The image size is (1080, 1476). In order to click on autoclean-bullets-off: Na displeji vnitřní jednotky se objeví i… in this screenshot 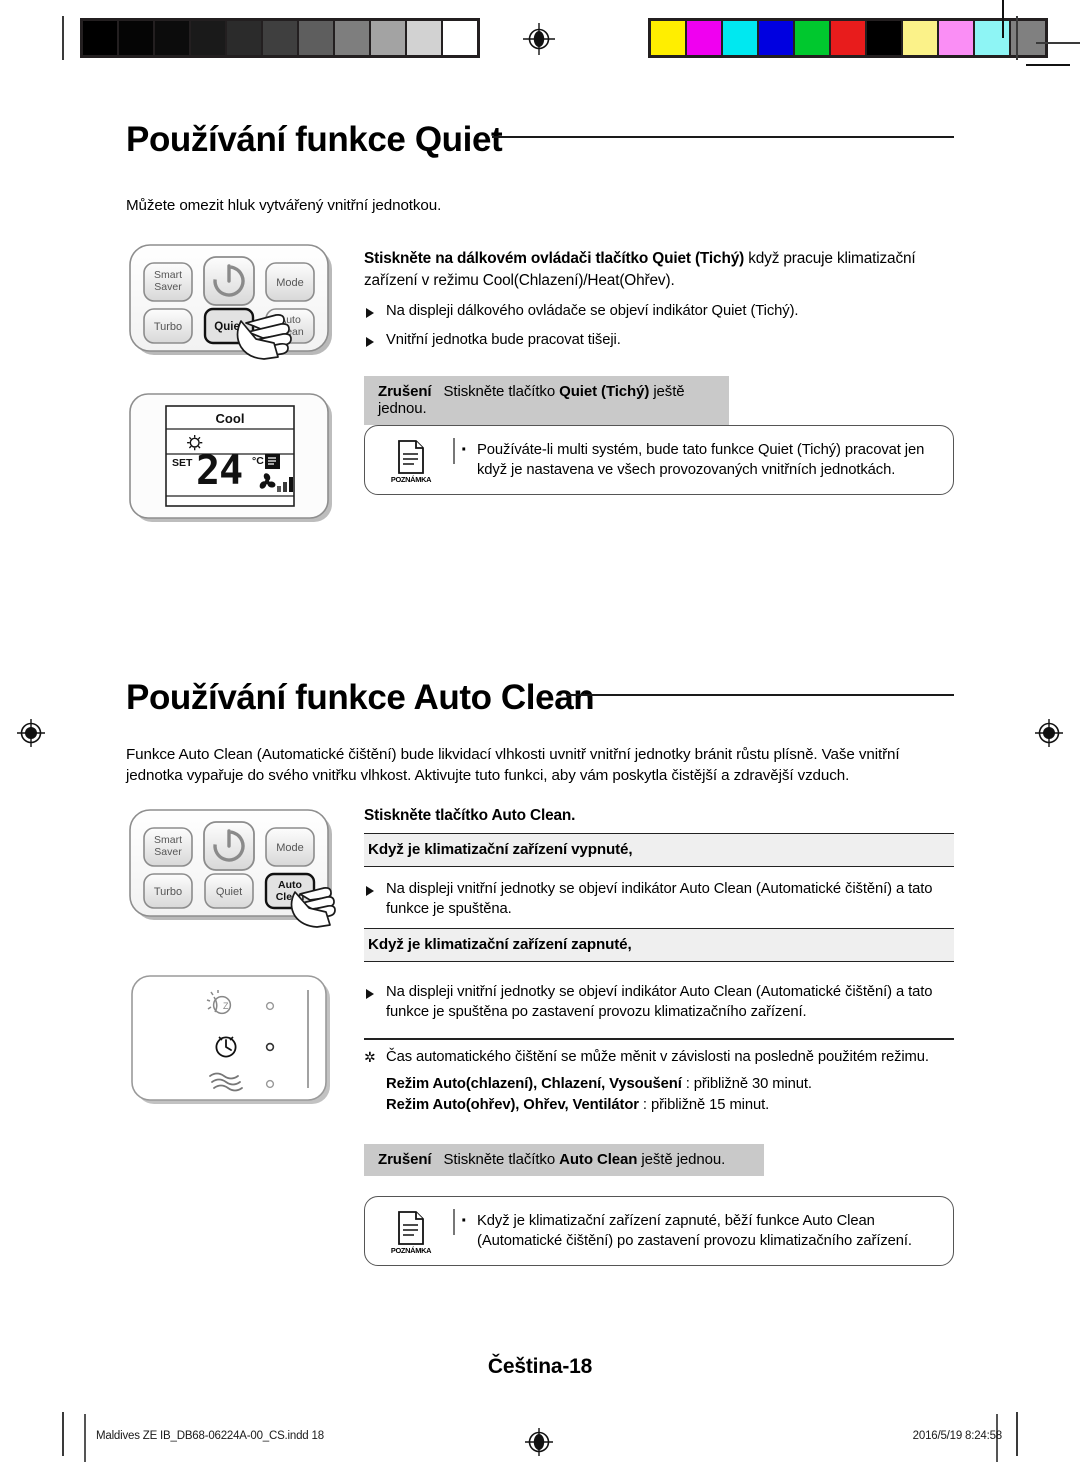, I will do `click(659, 900)`.